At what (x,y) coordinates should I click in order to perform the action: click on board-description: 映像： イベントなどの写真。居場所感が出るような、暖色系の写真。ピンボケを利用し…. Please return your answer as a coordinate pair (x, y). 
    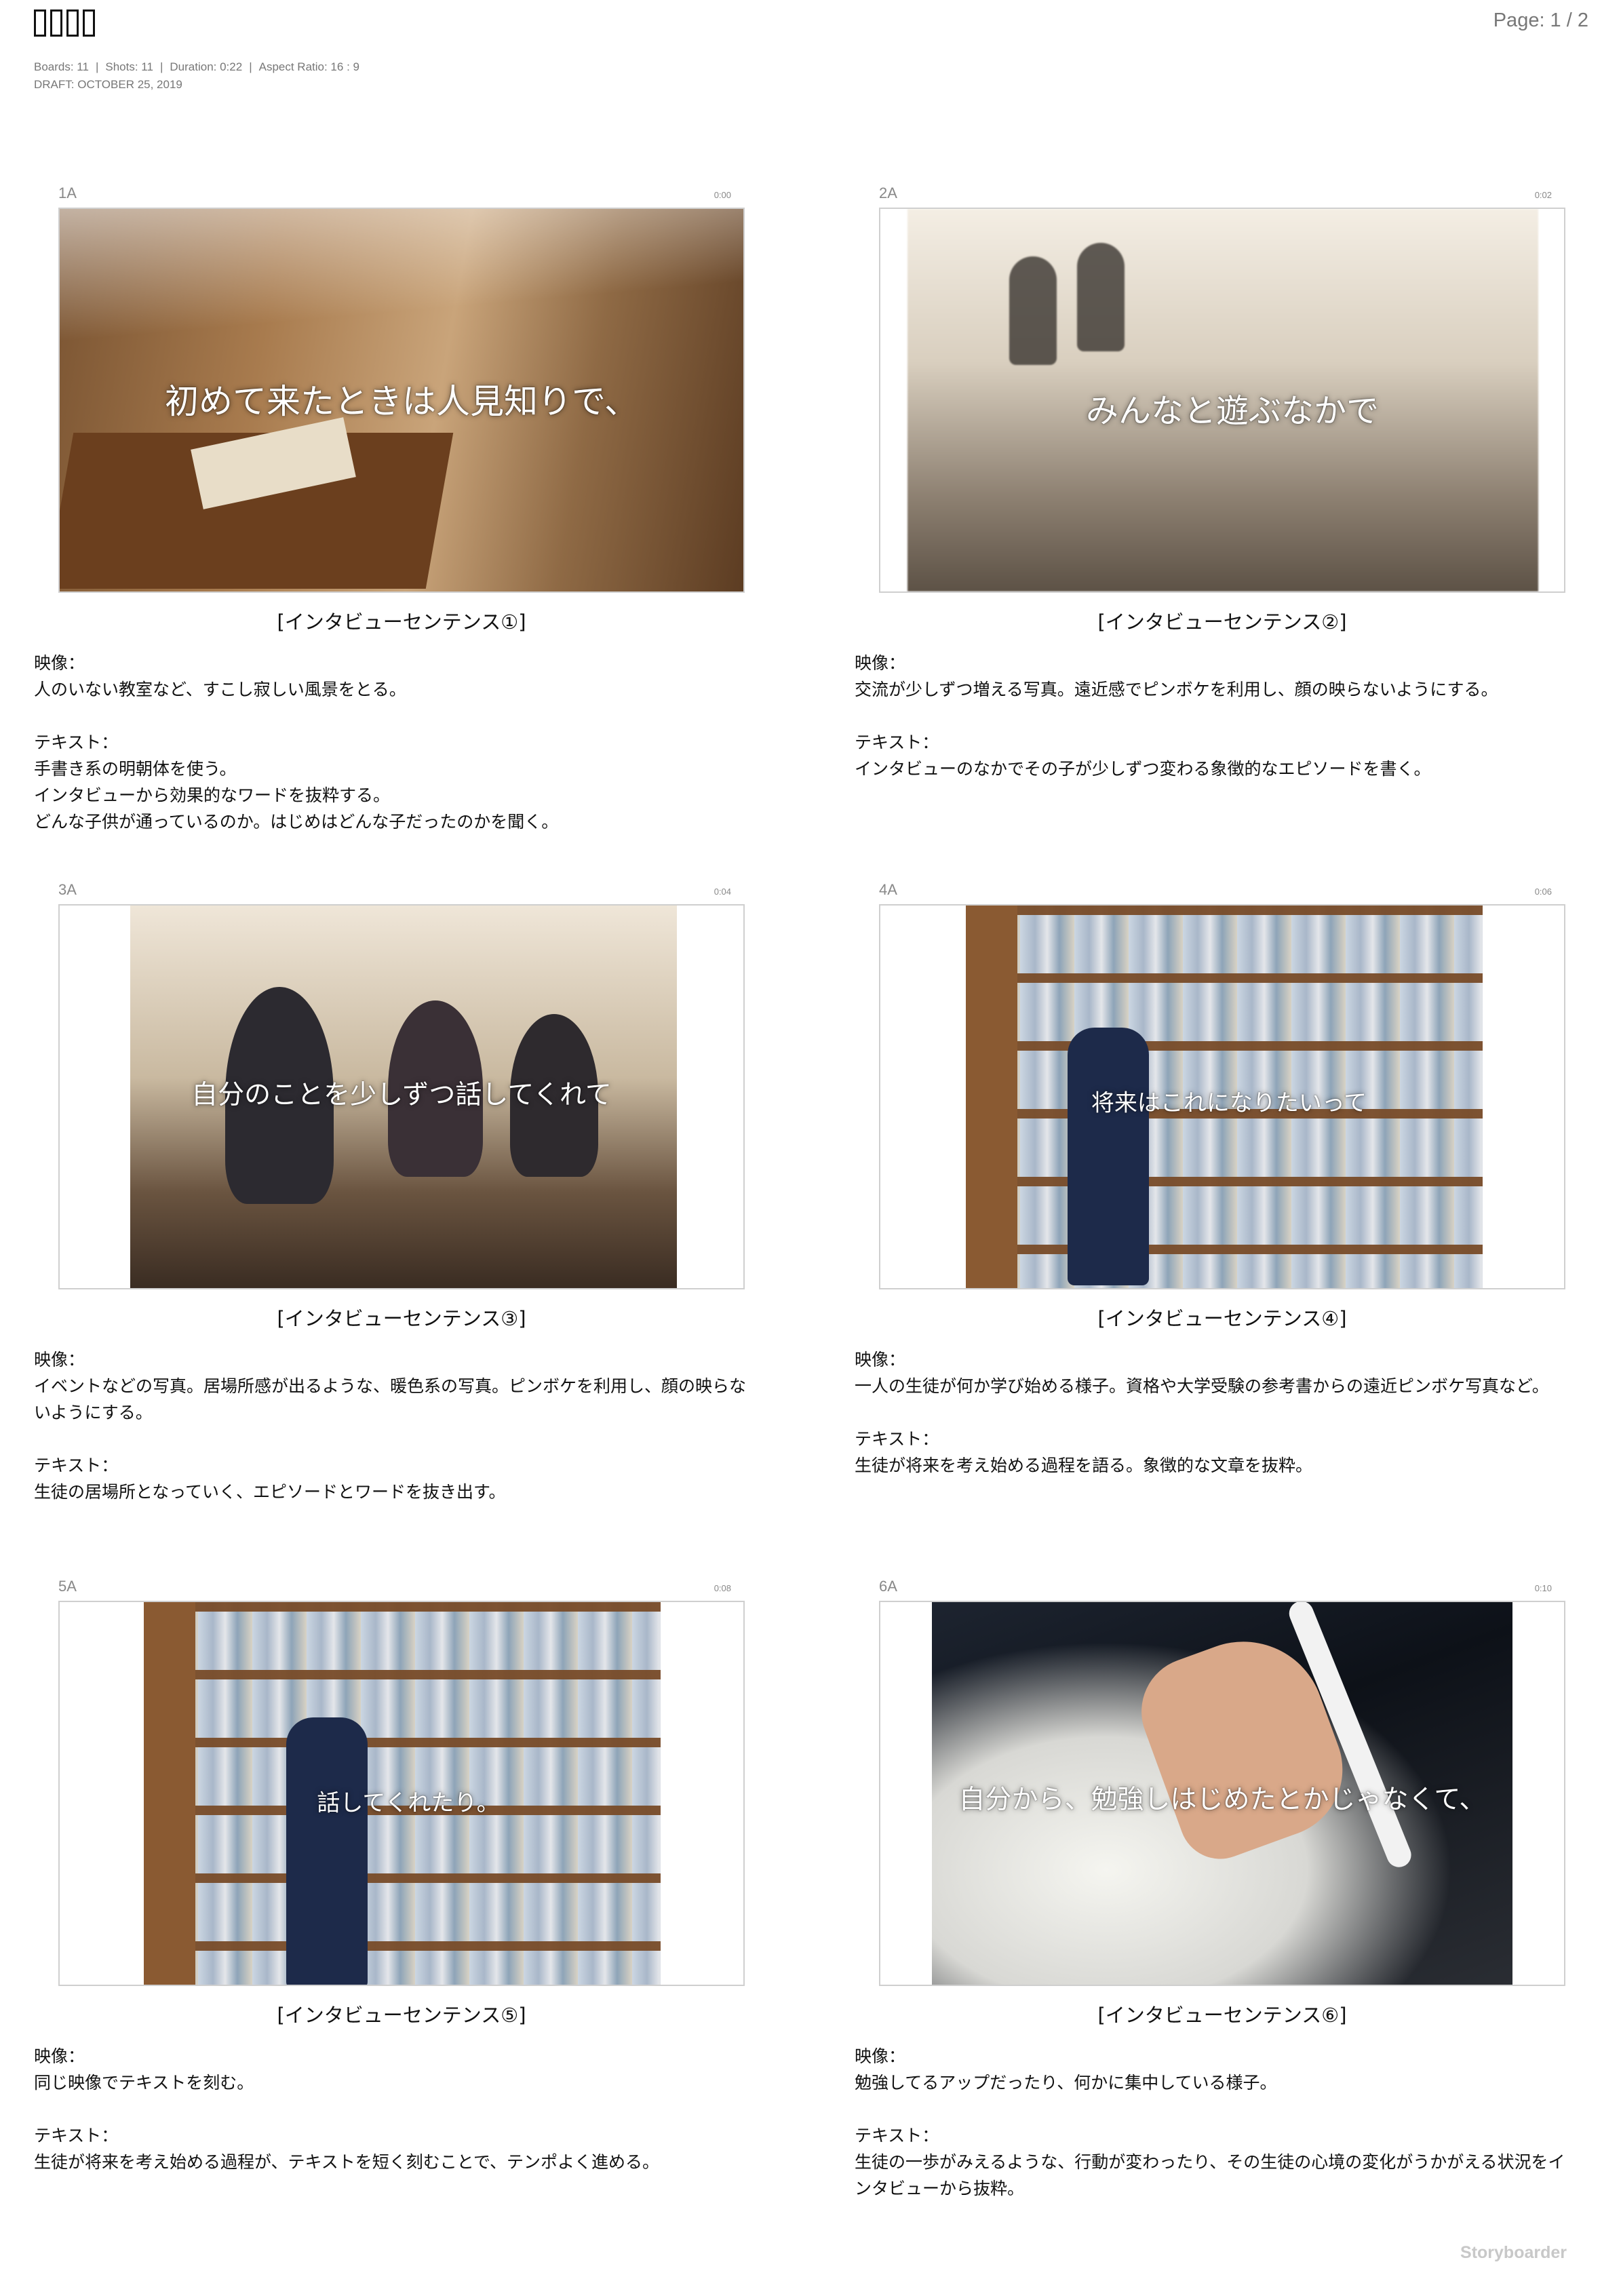
    Looking at the image, I should click on (397, 1425).